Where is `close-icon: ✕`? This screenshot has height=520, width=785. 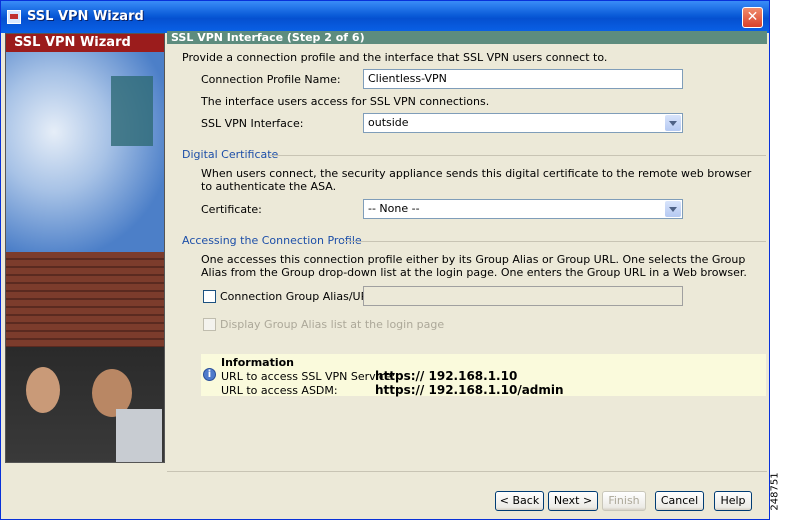 close-icon: ✕ is located at coordinates (752, 17).